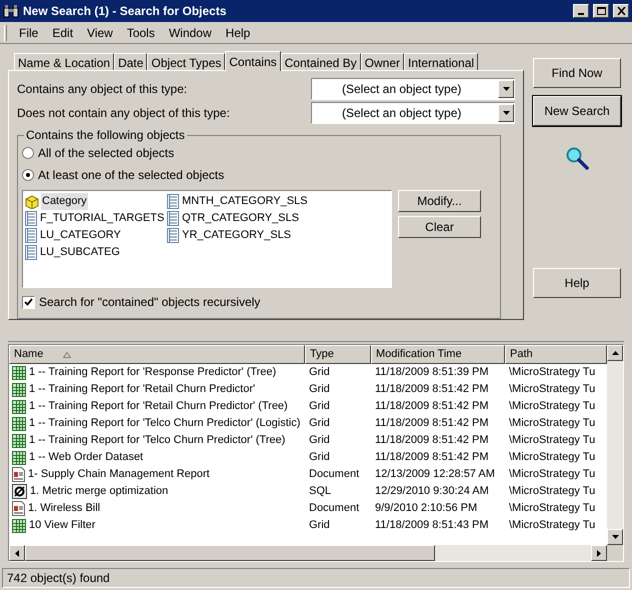 Image resolution: width=632 pixels, height=590 pixels. Describe the element at coordinates (230, 553) in the screenshot. I see `scroll-thumb` at that location.